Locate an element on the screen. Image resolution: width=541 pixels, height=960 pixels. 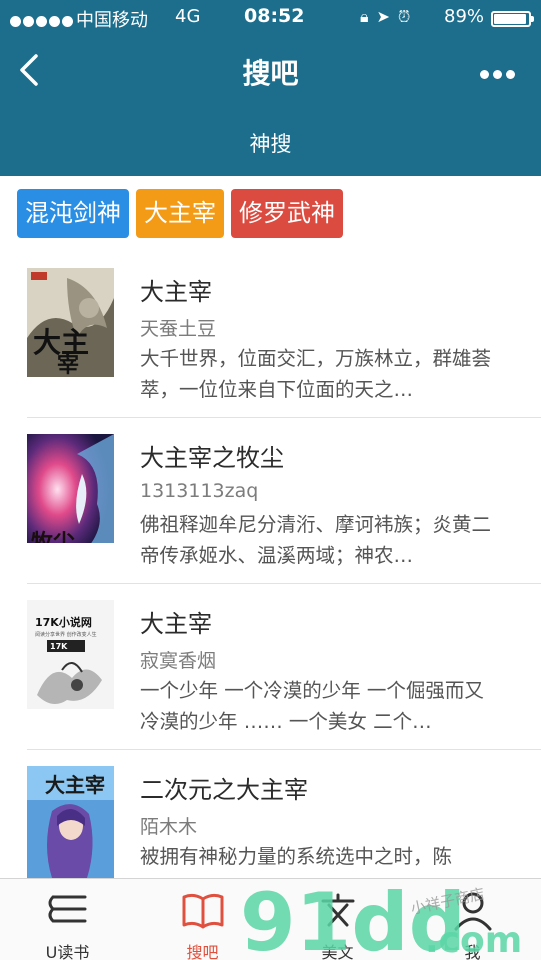
tab-udushu: U读书 is located at coordinates (67, 919).